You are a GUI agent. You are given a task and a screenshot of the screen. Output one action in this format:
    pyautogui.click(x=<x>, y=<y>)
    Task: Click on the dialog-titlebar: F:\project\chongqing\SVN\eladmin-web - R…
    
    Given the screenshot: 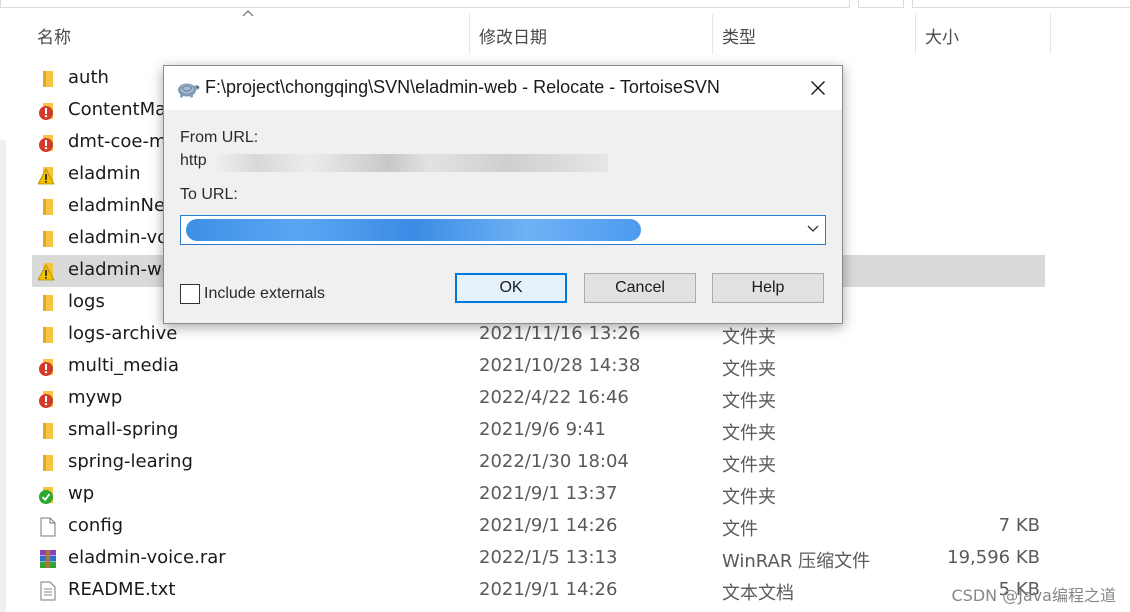 What is the action you would take?
    pyautogui.click(x=503, y=88)
    